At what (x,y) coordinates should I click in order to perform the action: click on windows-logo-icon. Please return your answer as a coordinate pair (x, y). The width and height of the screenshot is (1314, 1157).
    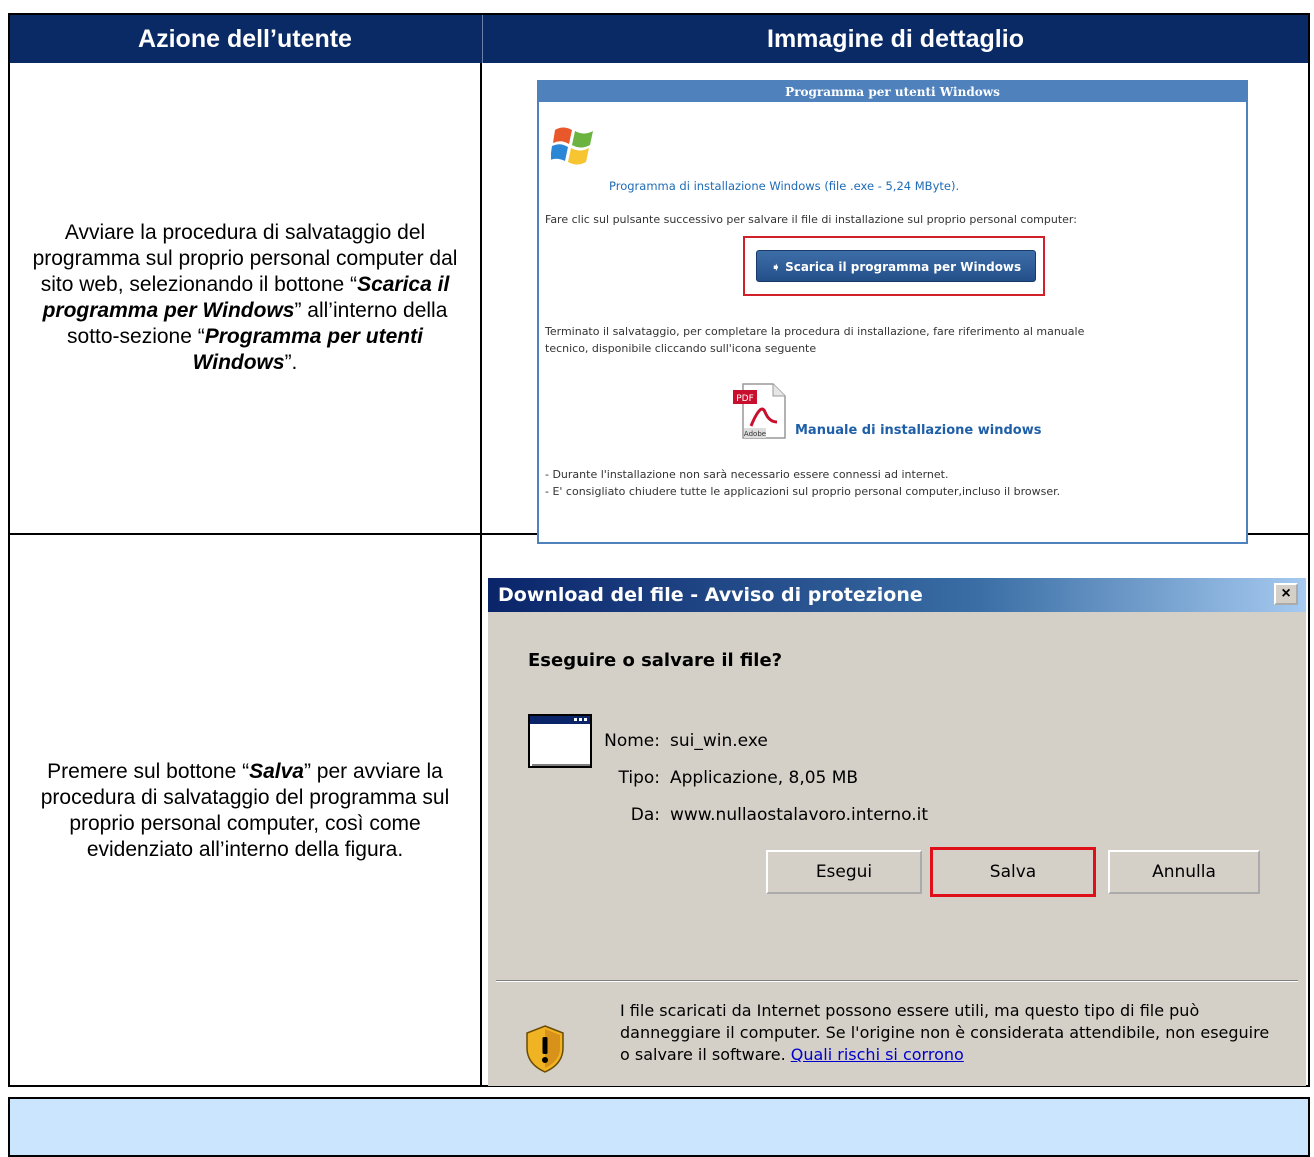
    Looking at the image, I should click on (572, 146).